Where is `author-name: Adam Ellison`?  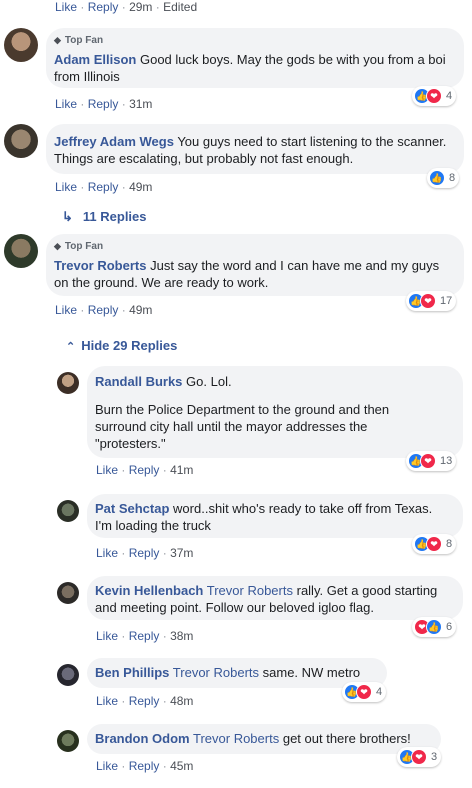
author-name: Adam Ellison is located at coordinates (95, 59).